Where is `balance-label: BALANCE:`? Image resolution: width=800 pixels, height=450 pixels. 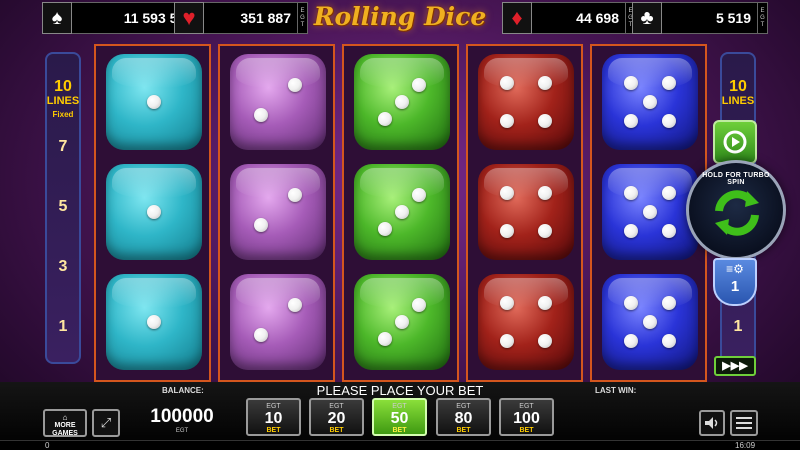
balance-label: BALANCE: is located at coordinates (183, 390).